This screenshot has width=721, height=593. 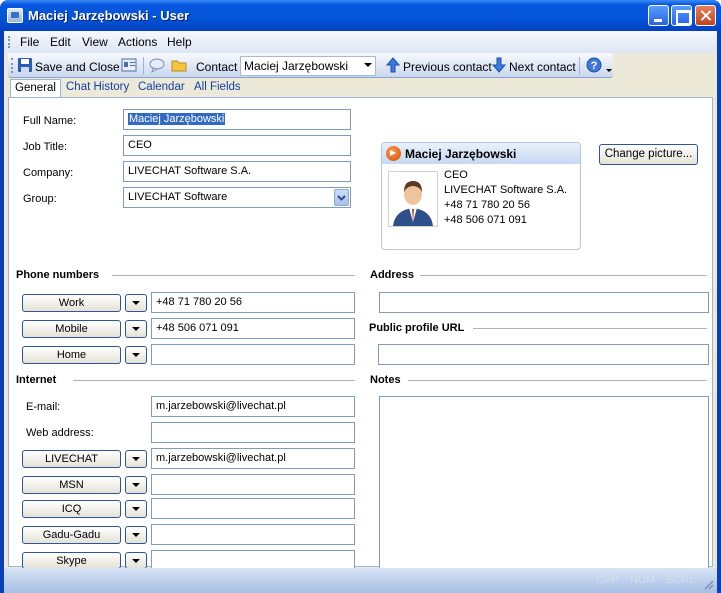 I want to click on contact-card-line: LIVECHAT Software S.A., so click(x=506, y=190).